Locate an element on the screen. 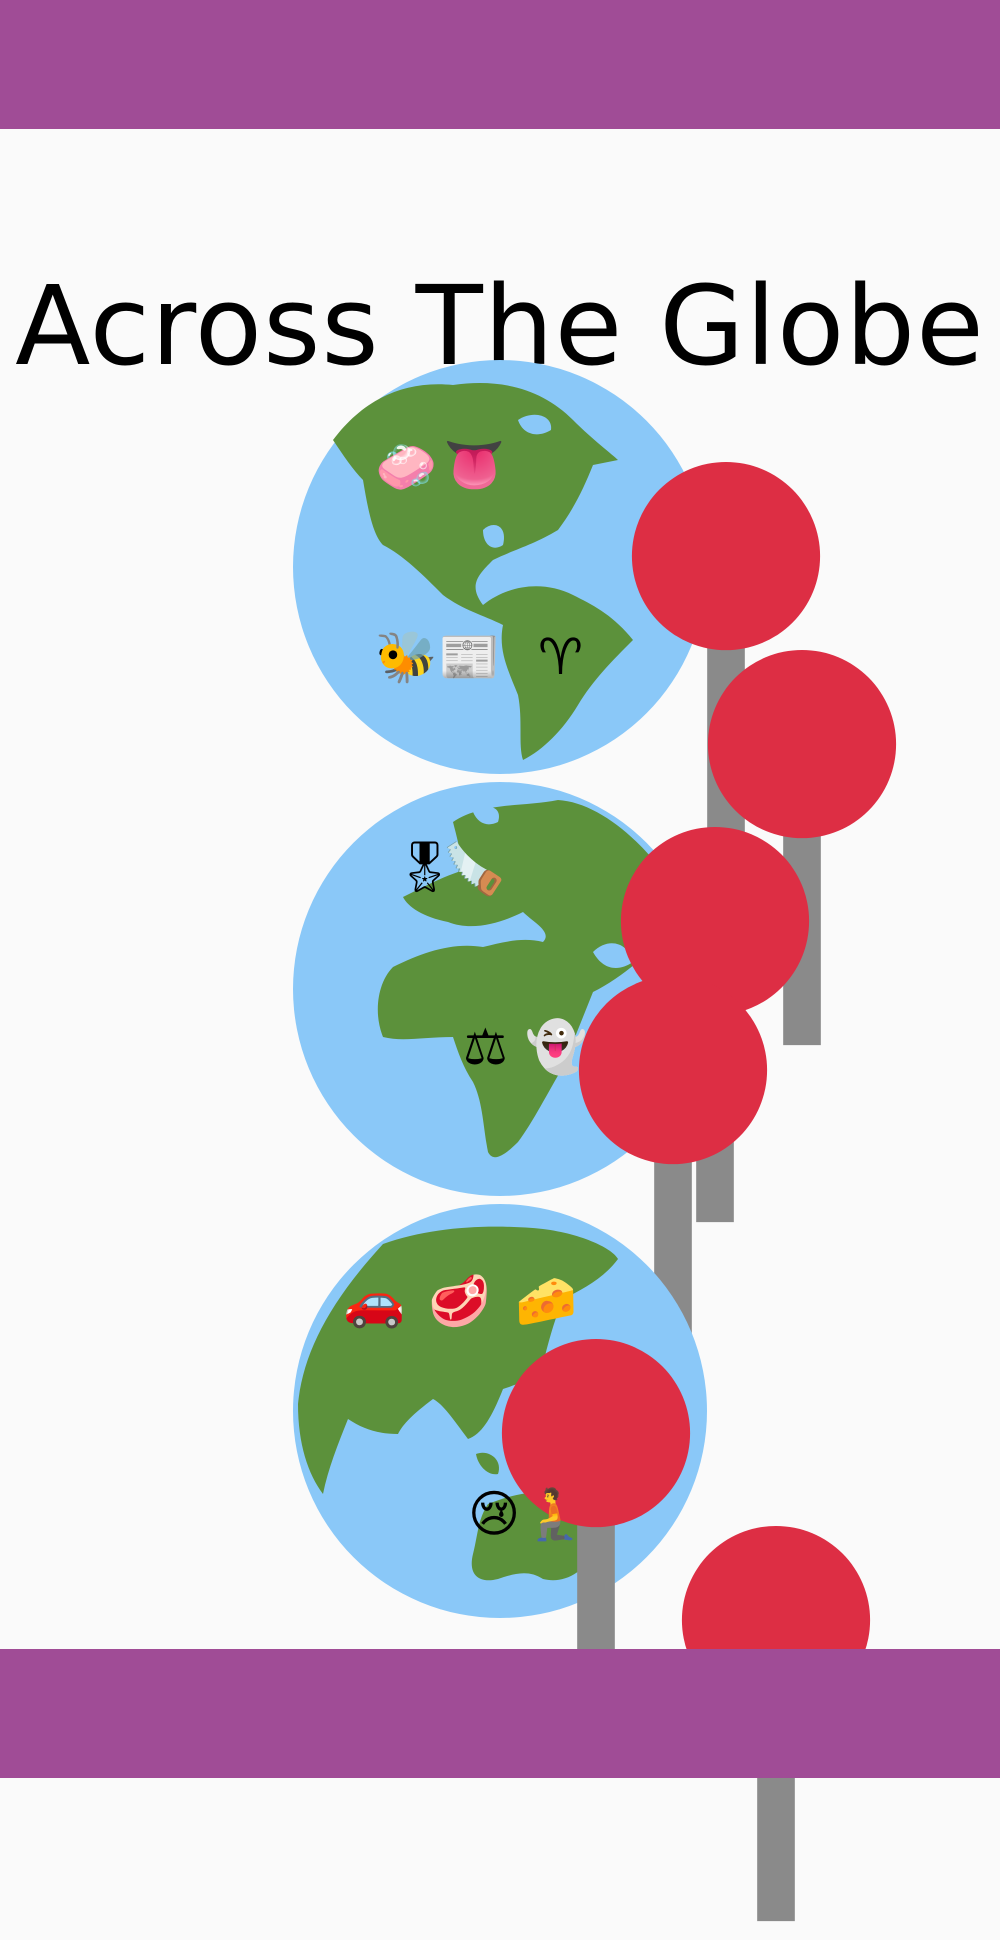 This screenshot has height=1940, width=1000. crying-face-icon: 😢 is located at coordinates (494, 1514).